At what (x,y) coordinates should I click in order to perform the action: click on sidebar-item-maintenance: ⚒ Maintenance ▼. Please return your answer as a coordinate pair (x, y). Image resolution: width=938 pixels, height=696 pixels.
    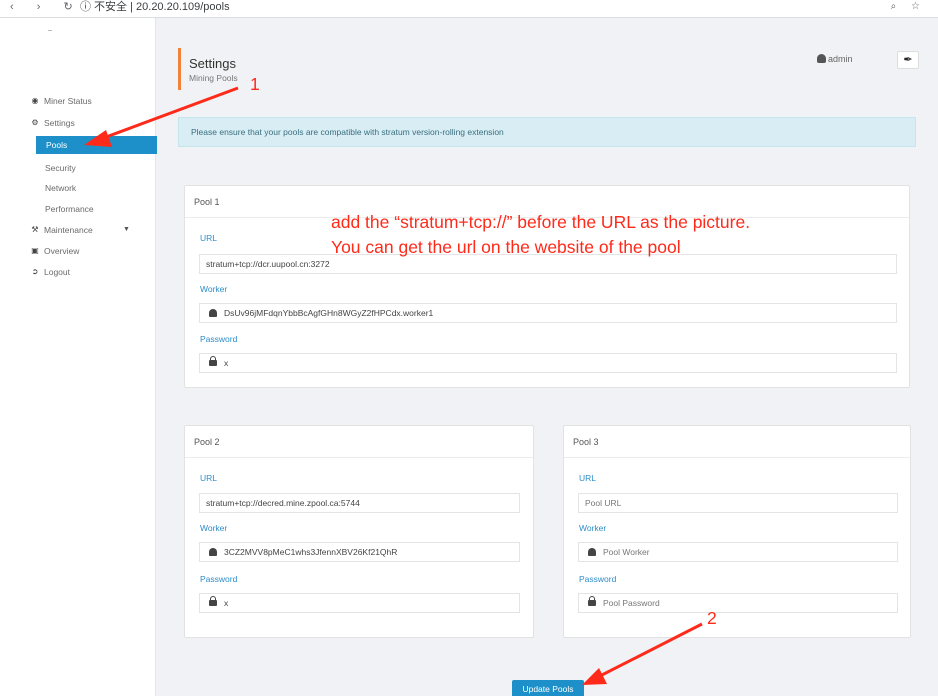
    Looking at the image, I should click on (78, 230).